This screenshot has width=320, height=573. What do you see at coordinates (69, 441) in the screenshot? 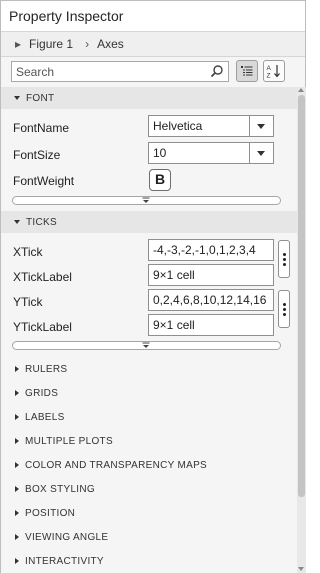
I see `section-title: MULTIPLE PLOTS` at bounding box center [69, 441].